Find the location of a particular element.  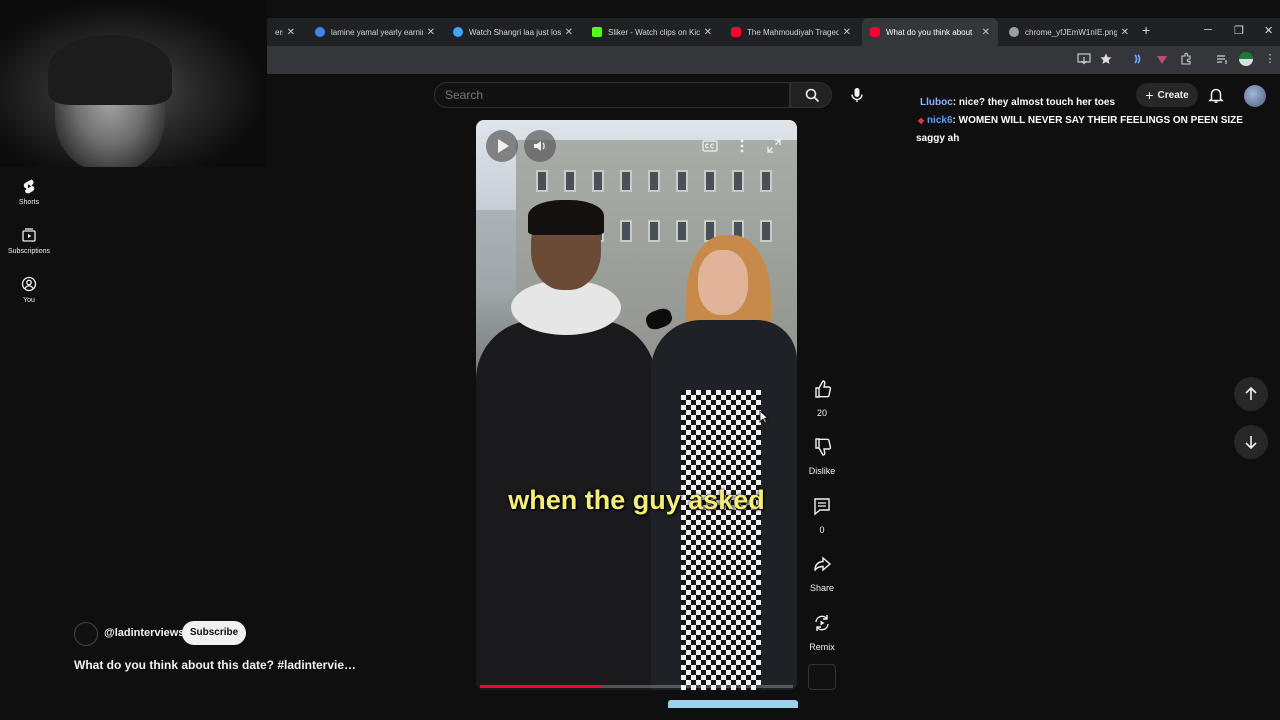

dislike-button: Dislike is located at coordinates (822, 454).